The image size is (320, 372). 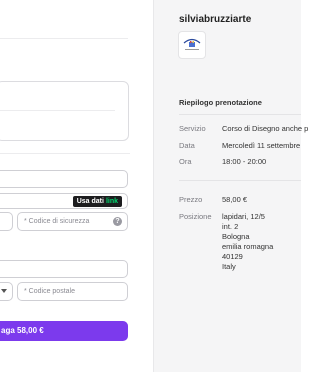 I want to click on time-label: Ora, so click(x=185, y=161).